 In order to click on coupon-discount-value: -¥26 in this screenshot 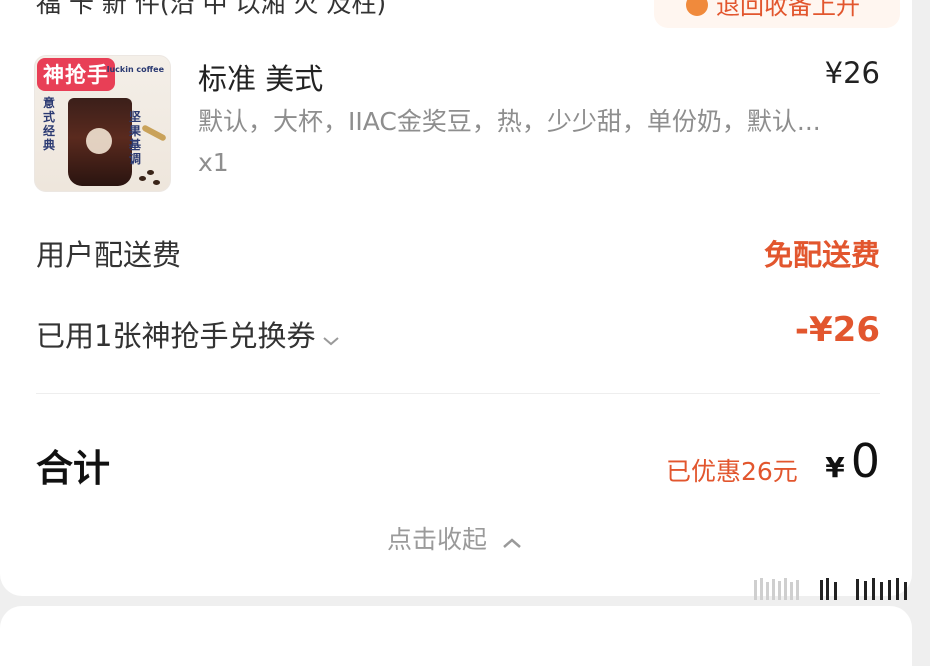, I will do `click(837, 330)`.